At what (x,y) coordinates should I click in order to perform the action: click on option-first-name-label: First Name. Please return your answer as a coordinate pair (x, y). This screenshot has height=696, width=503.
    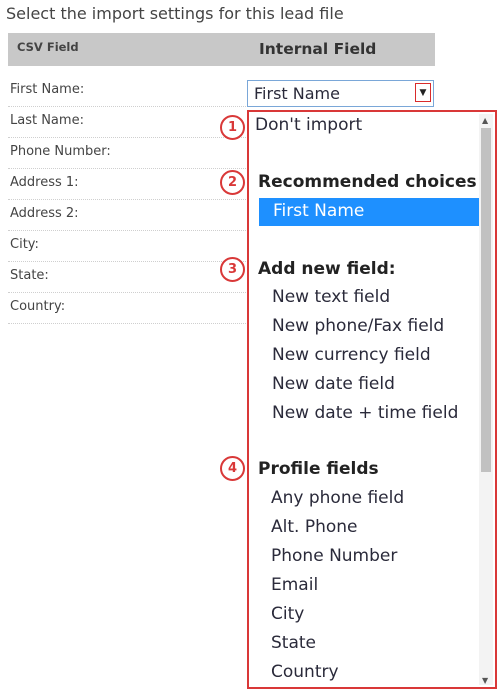
    Looking at the image, I should click on (319, 211).